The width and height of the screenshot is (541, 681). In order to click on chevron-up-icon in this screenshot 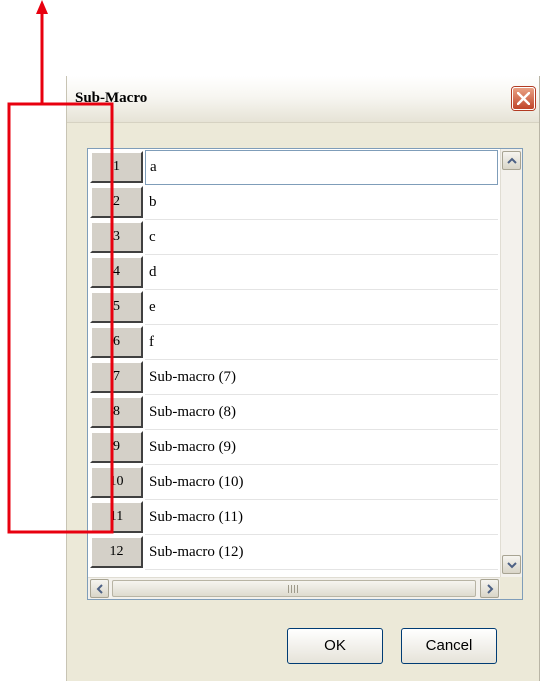, I will do `click(512, 160)`.